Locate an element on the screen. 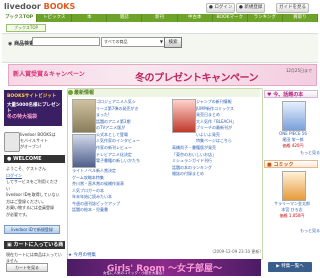  login-link: ログイン is located at coordinates (14, 175).